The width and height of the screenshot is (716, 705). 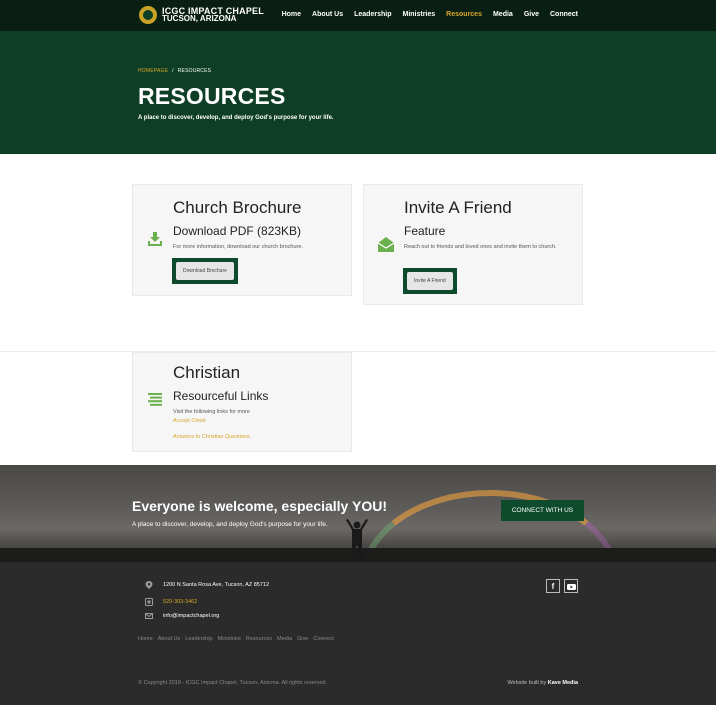 What do you see at coordinates (503, 14) in the screenshot?
I see `nav-media: Media` at bounding box center [503, 14].